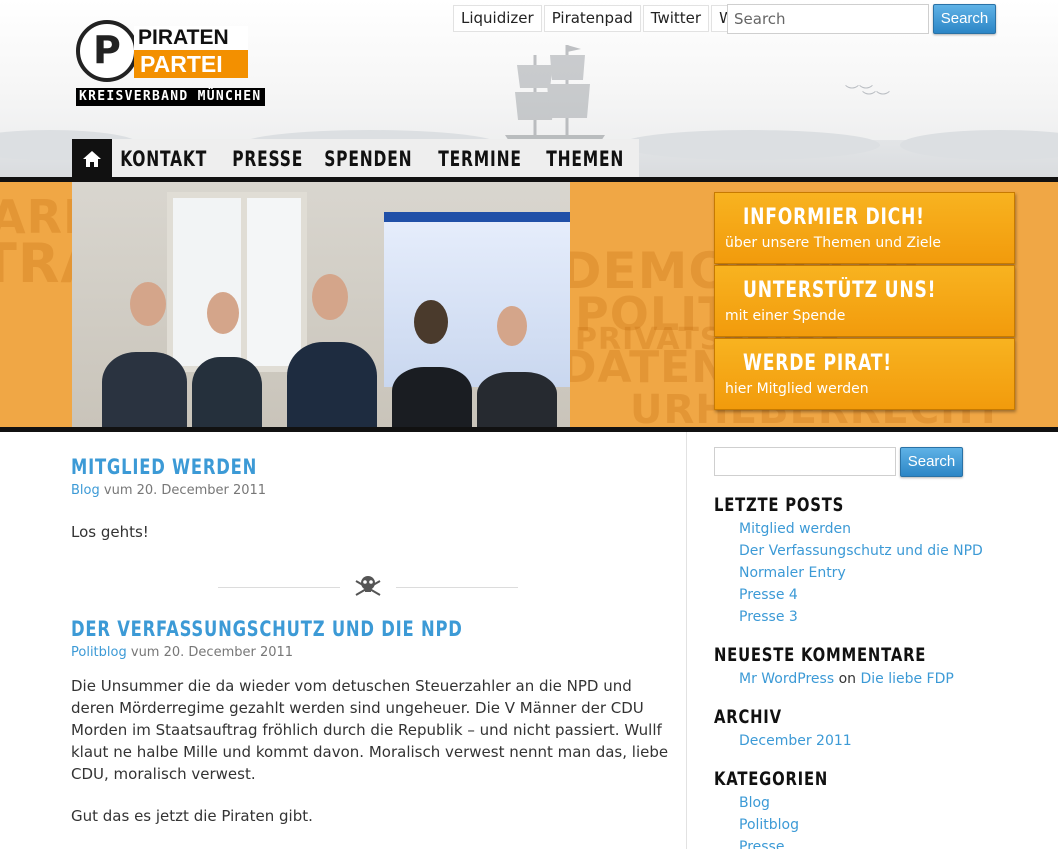 This screenshot has height=849, width=1058. I want to click on post-paragraph: Gut das es jetzt die Piraten gibt., so click(192, 816).